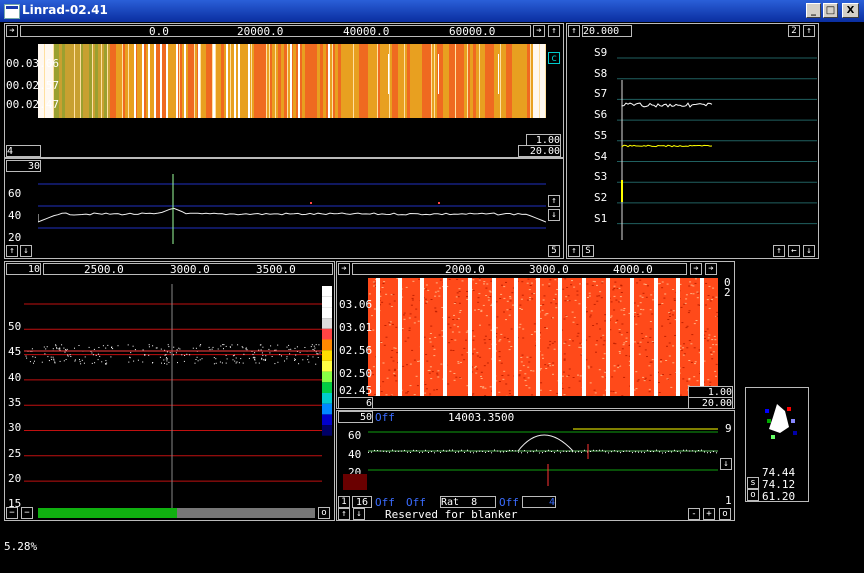 This screenshot has width=864, height=573. What do you see at coordinates (777, 419) in the screenshot?
I see `polarization-graph` at bounding box center [777, 419].